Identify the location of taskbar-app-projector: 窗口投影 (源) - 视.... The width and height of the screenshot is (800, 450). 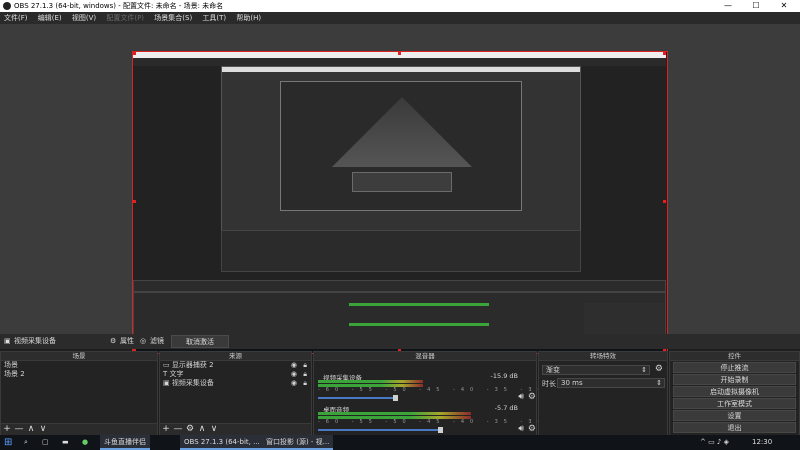
(298, 442).